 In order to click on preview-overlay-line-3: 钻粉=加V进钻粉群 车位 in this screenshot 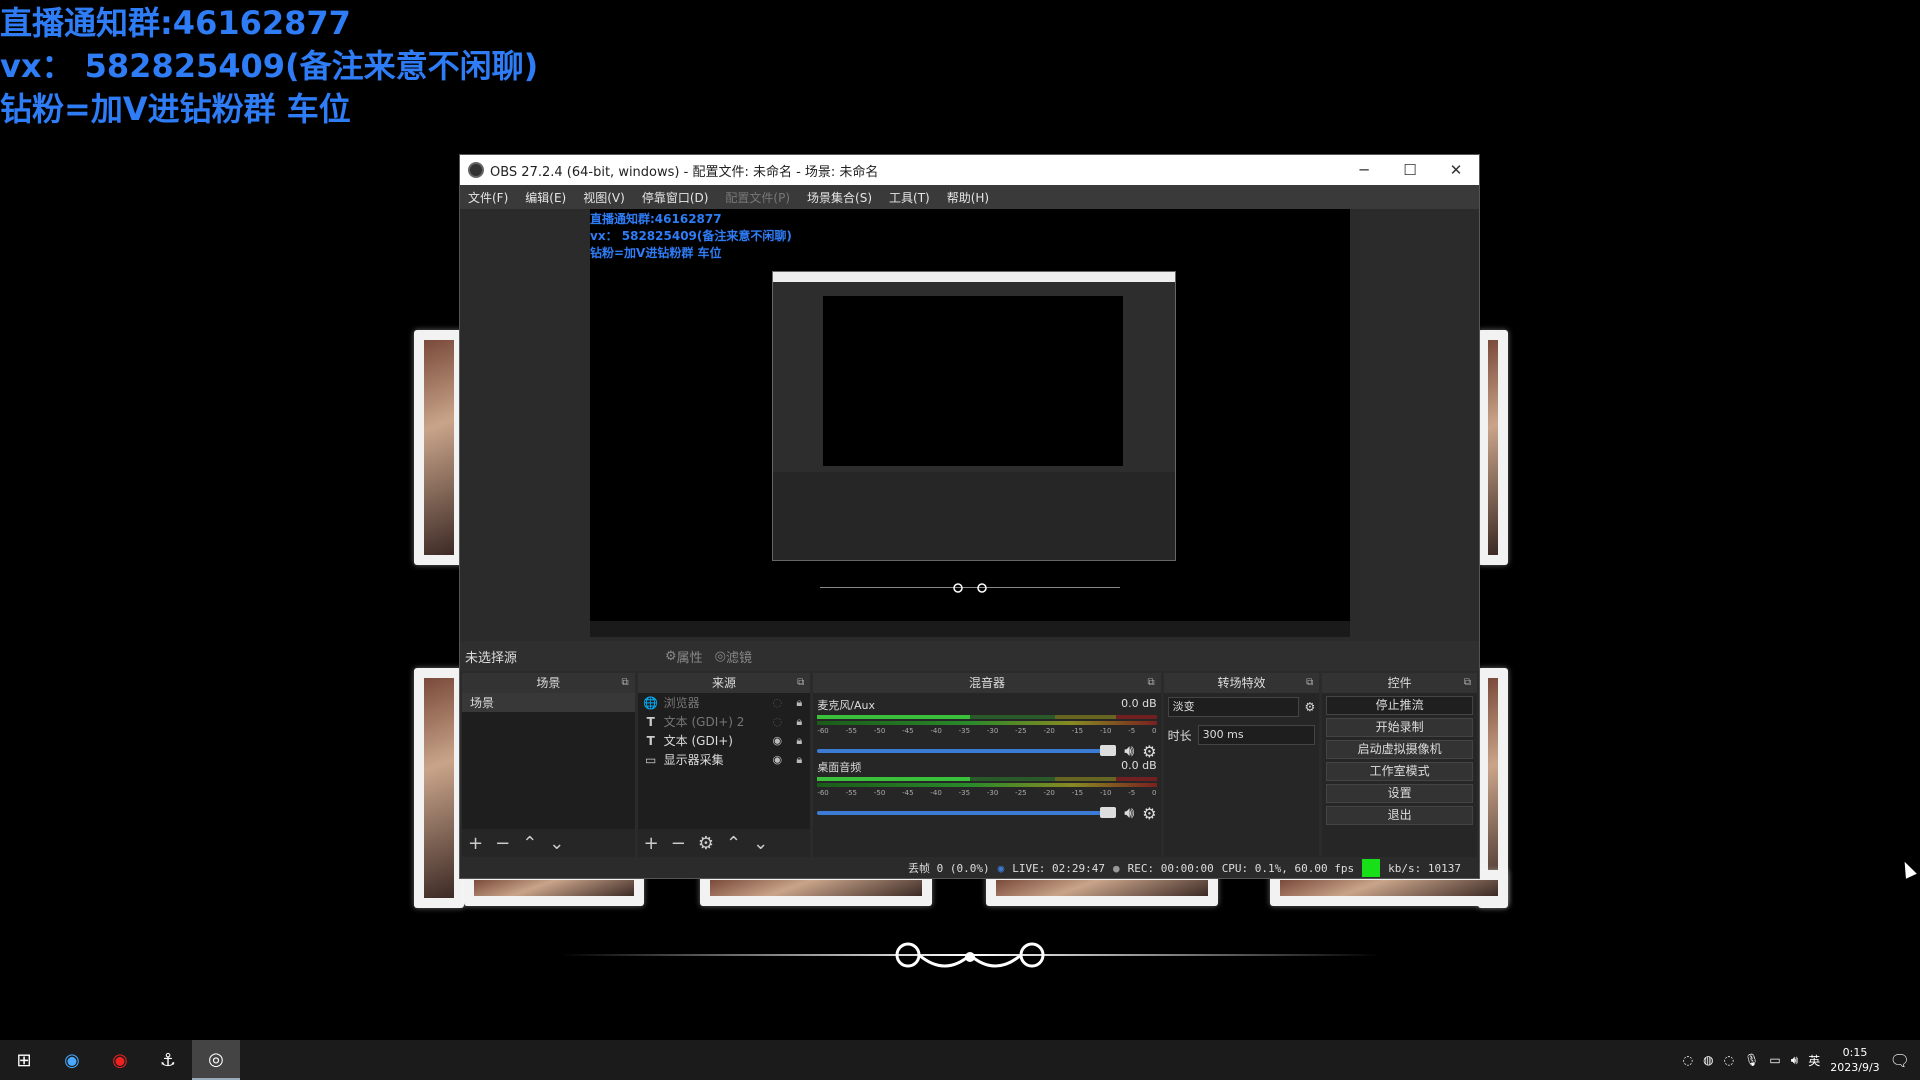, I will do `click(656, 253)`.